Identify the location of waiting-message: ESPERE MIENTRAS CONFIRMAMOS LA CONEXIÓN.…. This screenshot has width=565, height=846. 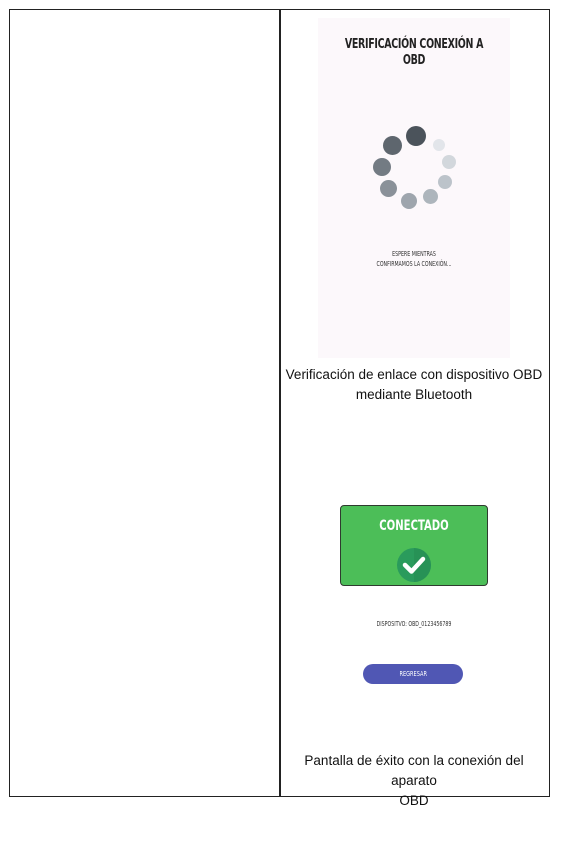
(414, 259).